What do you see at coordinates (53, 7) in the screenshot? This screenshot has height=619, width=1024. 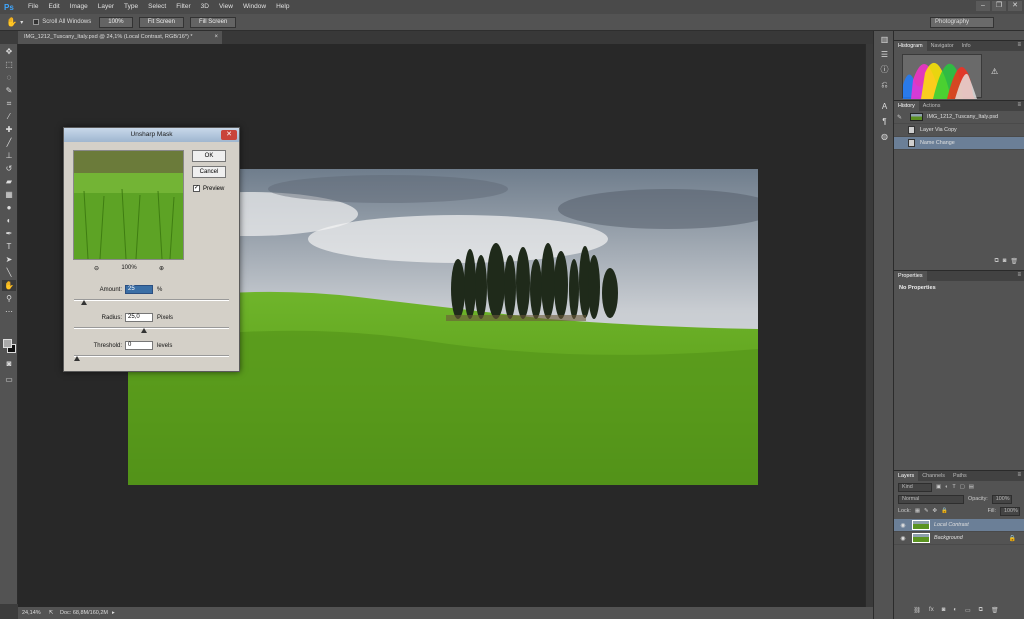 I see `menu-edit: Edit` at bounding box center [53, 7].